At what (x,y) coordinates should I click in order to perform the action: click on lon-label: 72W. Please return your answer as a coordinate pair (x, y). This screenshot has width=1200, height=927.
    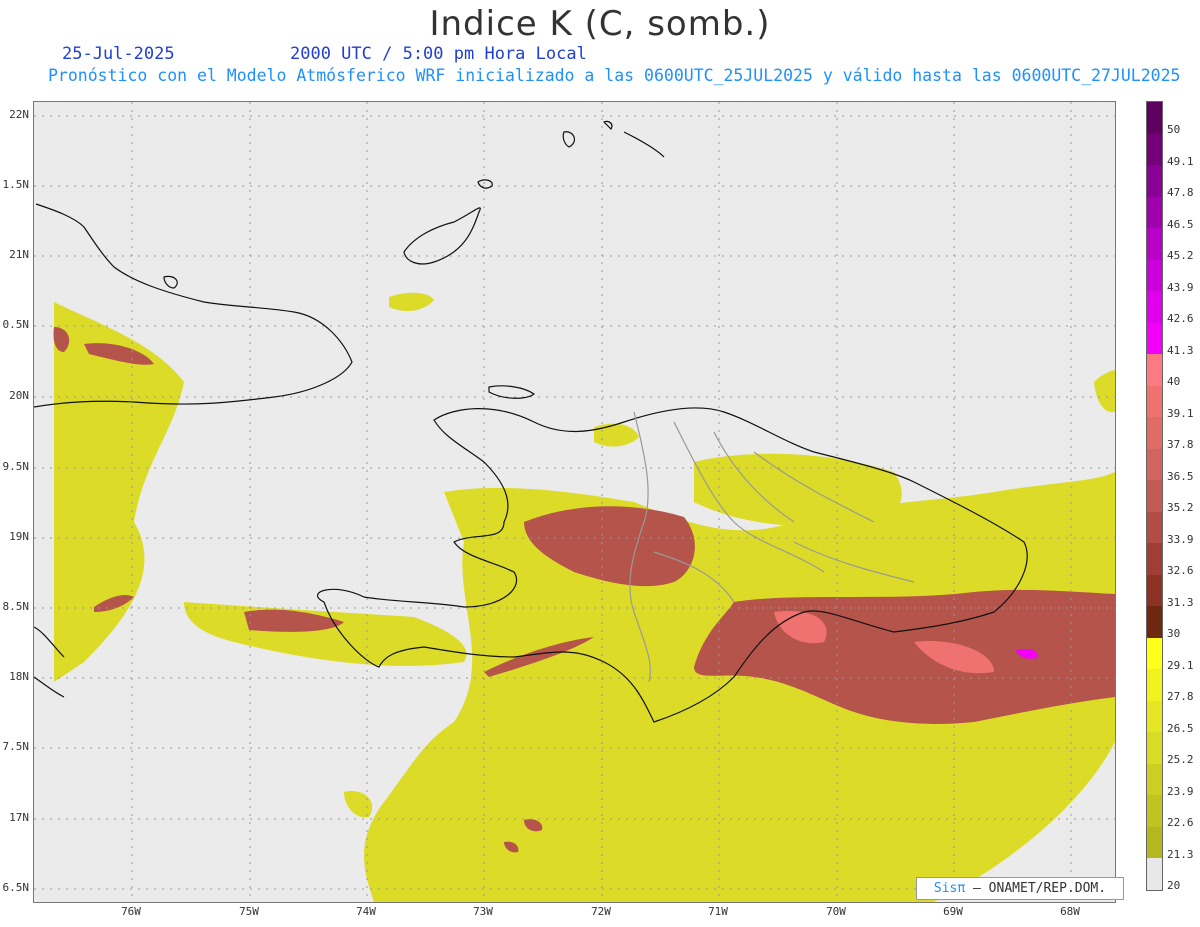
    Looking at the image, I should click on (601, 911).